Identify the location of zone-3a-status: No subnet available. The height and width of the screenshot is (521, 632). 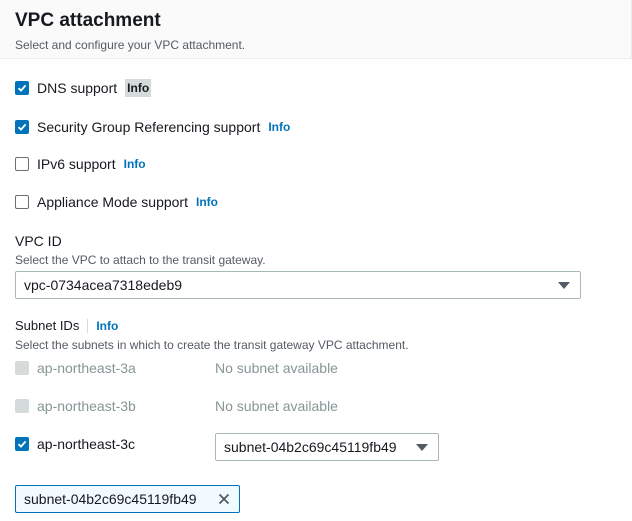
(276, 368).